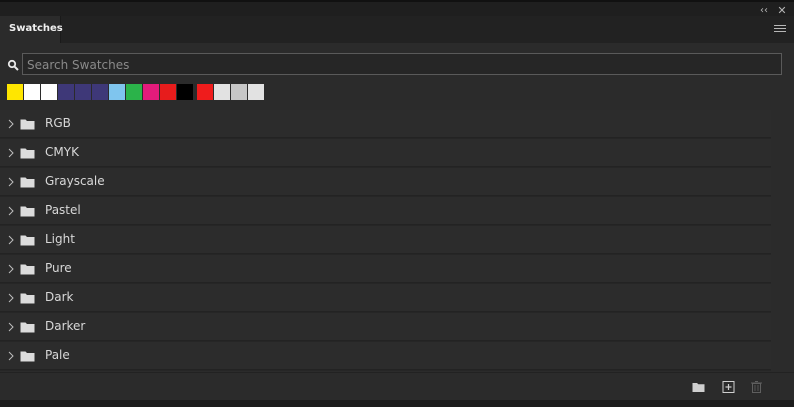 Image resolution: width=794 pixels, height=407 pixels. I want to click on swatch-group-label: Pure, so click(58, 268).